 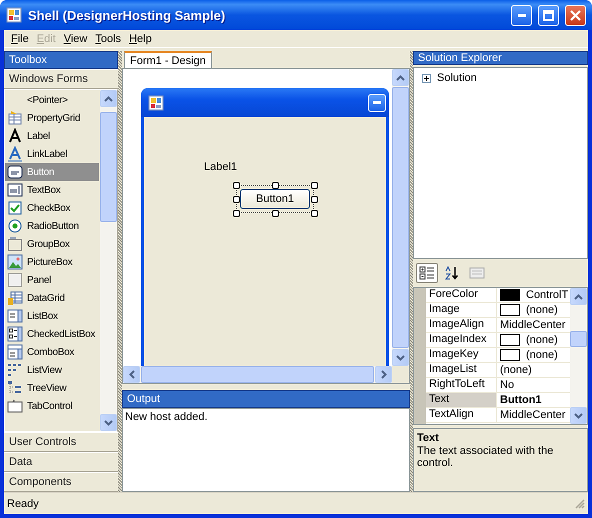 What do you see at coordinates (383, 374) in the screenshot?
I see `scroll-right-icon` at bounding box center [383, 374].